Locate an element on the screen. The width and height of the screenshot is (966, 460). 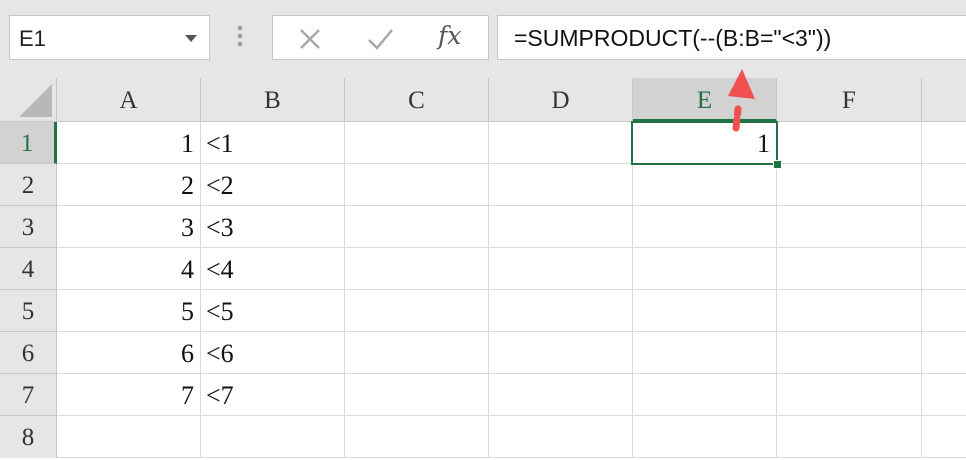
cell-g5 is located at coordinates (944, 311).